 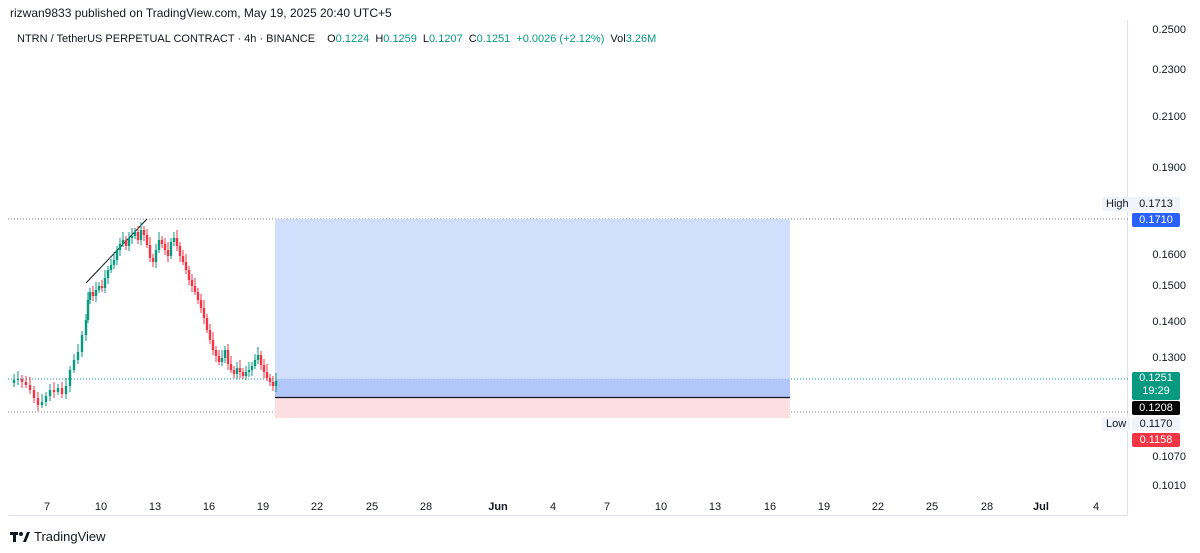 What do you see at coordinates (101, 507) in the screenshot?
I see `time-label: 10` at bounding box center [101, 507].